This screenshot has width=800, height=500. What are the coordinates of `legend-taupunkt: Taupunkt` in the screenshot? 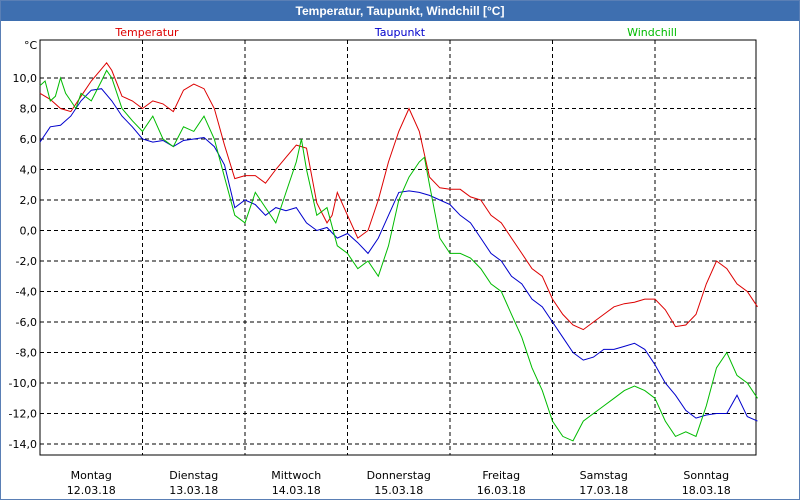 It's located at (400, 32).